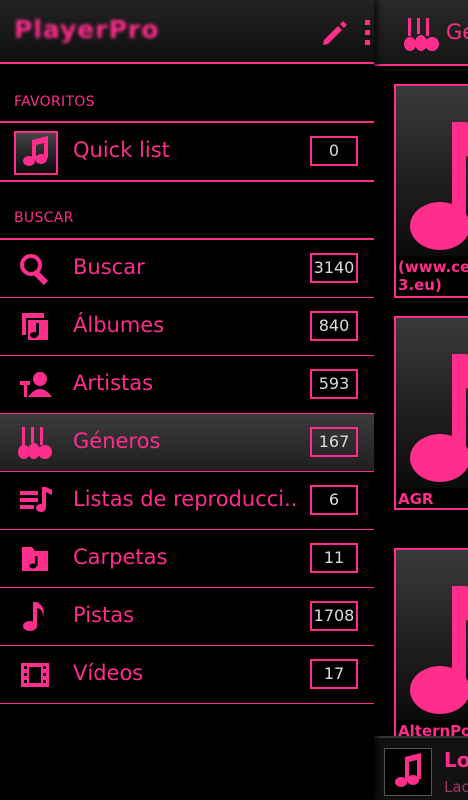  What do you see at coordinates (334, 384) in the screenshot?
I see `item-count-badge: 593` at bounding box center [334, 384].